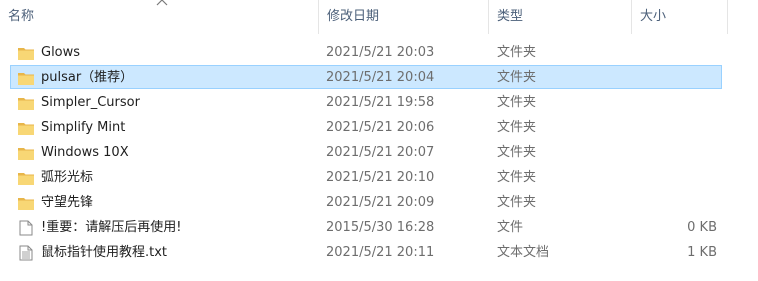 This screenshot has width=758, height=281. I want to click on folder-row: Glows 2021/5/21 20:03 文件夹, so click(366, 52).